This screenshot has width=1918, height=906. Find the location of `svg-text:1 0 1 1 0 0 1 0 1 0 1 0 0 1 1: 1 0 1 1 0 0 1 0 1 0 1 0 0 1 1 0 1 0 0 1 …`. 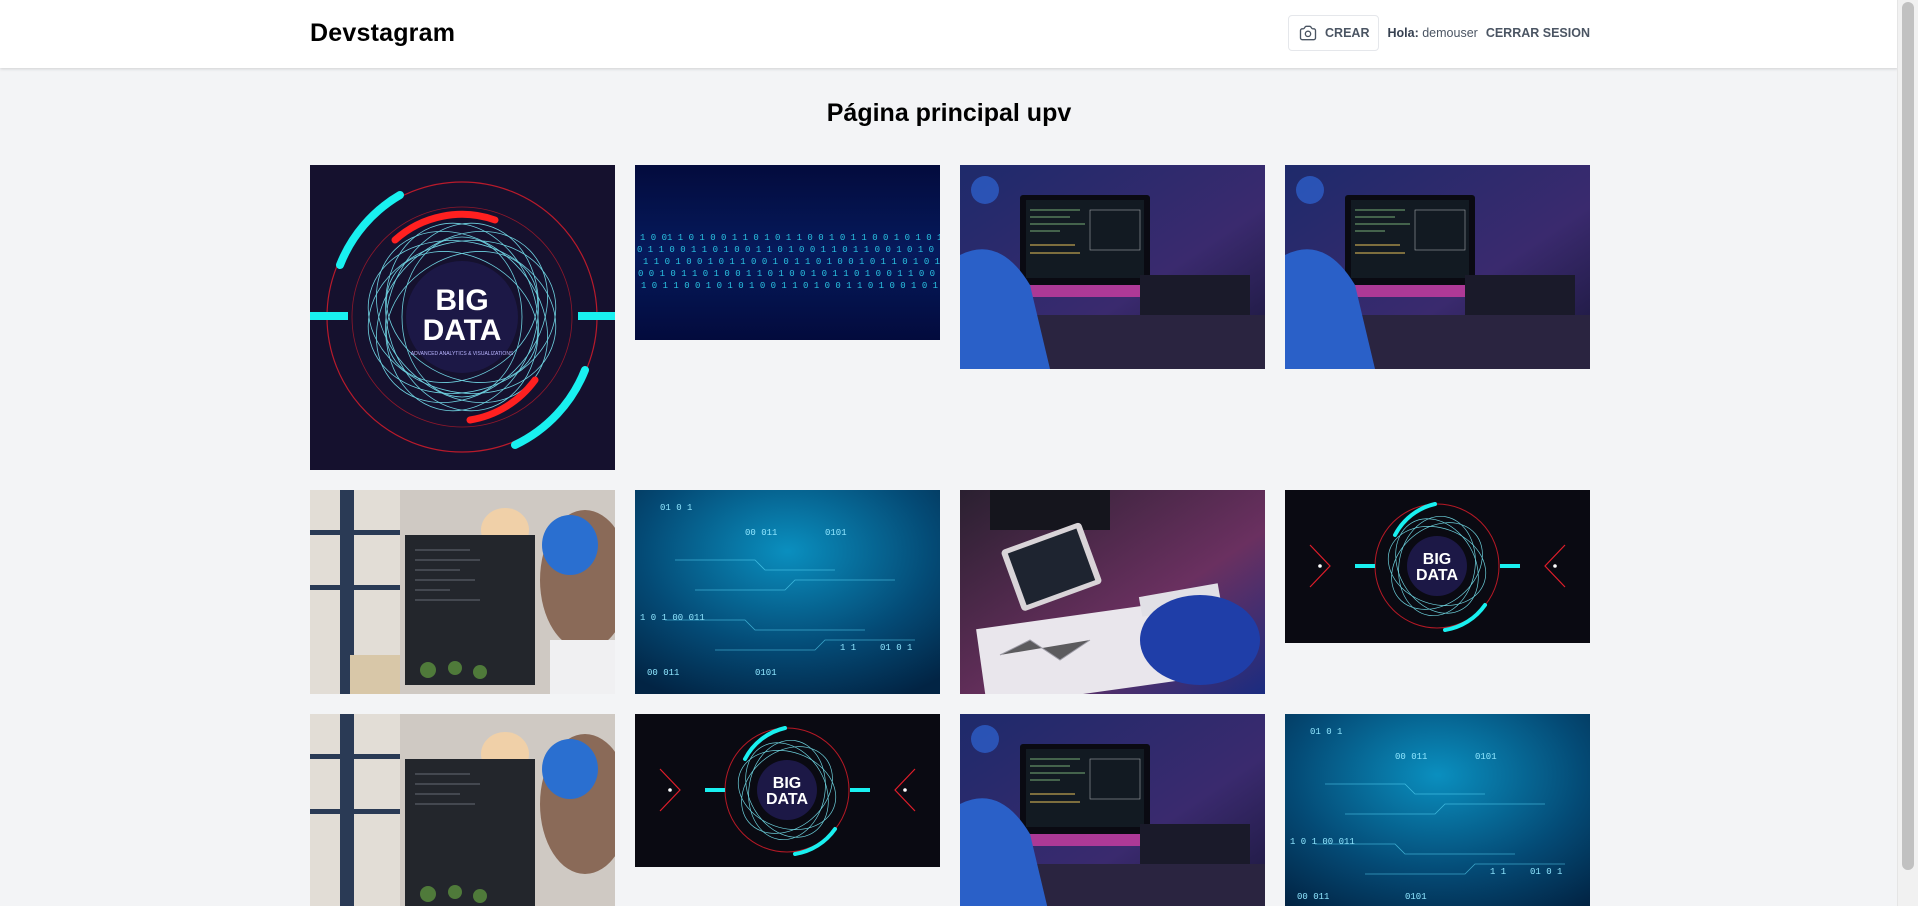

svg-text:1 0 1 1 0 0 1 0 1 0 1 0 0 1 1: 1 0 1 1 0 0 1 0 1 0 1 0 0 1 1 0 1 0 0 1 … is located at coordinates (789, 286).